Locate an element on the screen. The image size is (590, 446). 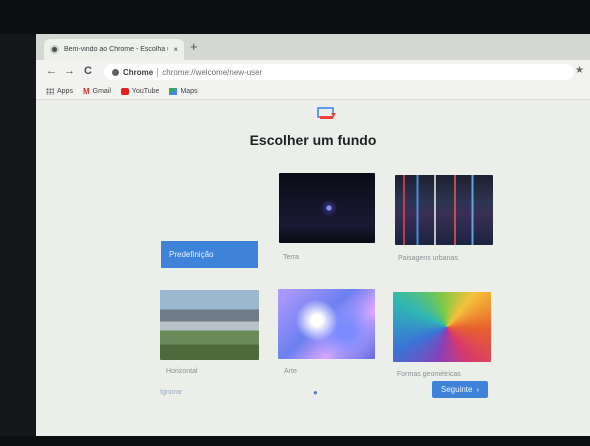
bookmark-maps: Maps is located at coordinates (183, 91).